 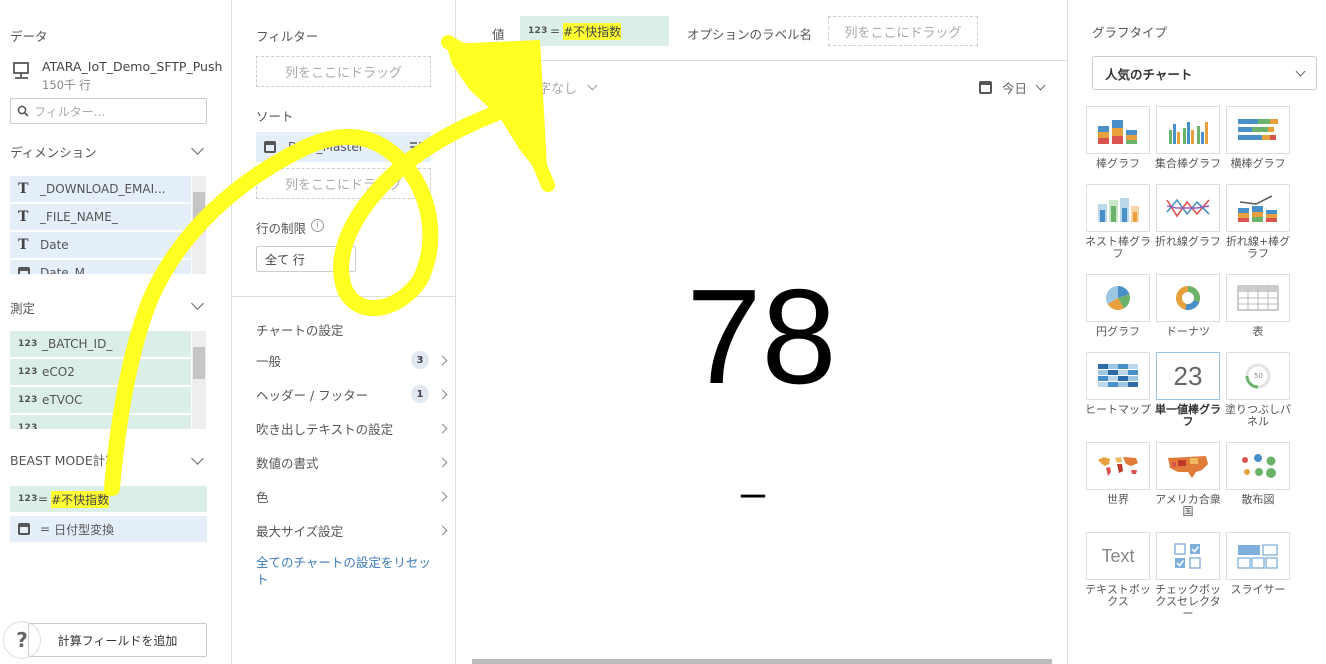 I want to click on dimension-item: T _FILE_NAME_, so click(x=100, y=218).